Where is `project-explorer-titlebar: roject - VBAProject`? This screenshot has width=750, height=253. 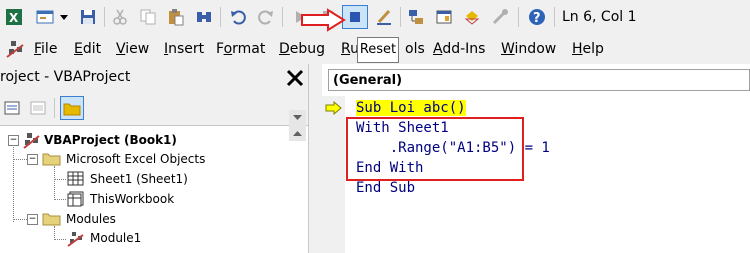 project-explorer-titlebar: roject - VBAProject is located at coordinates (154, 78).